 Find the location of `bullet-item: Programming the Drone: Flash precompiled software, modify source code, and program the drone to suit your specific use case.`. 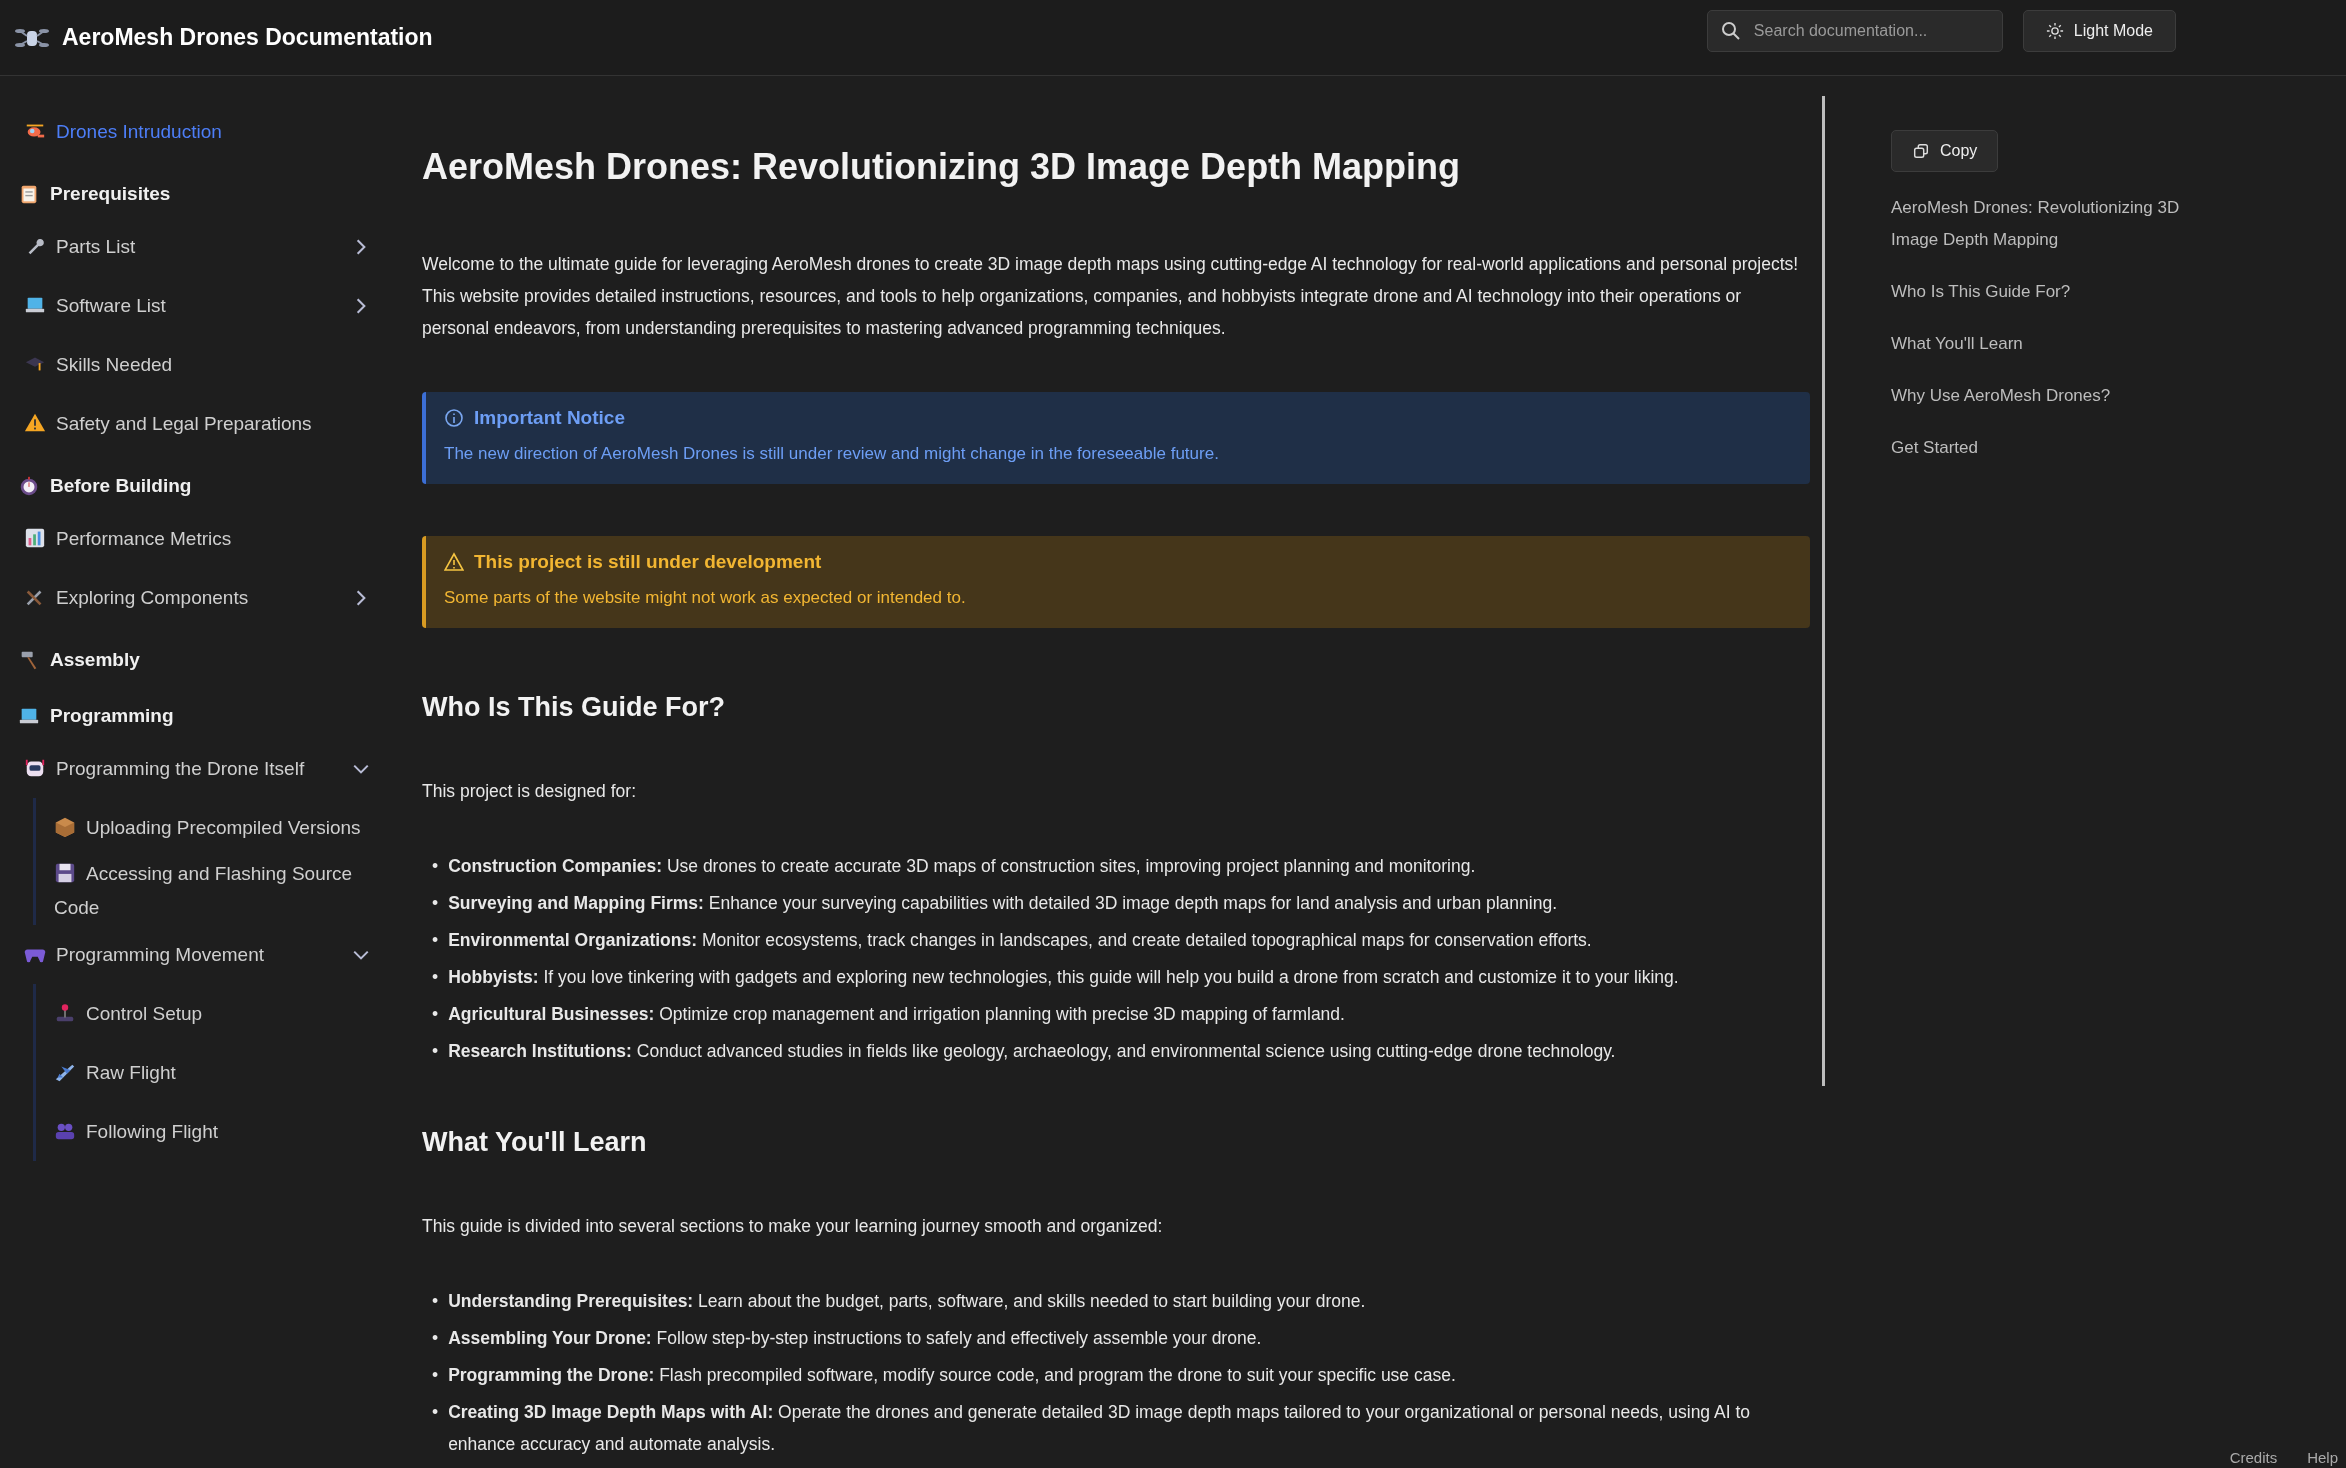

bullet-item: Programming the Drone: Flash precompiled software, modify source code, and program the drone to suit your specific use case. is located at coordinates (952, 1375).